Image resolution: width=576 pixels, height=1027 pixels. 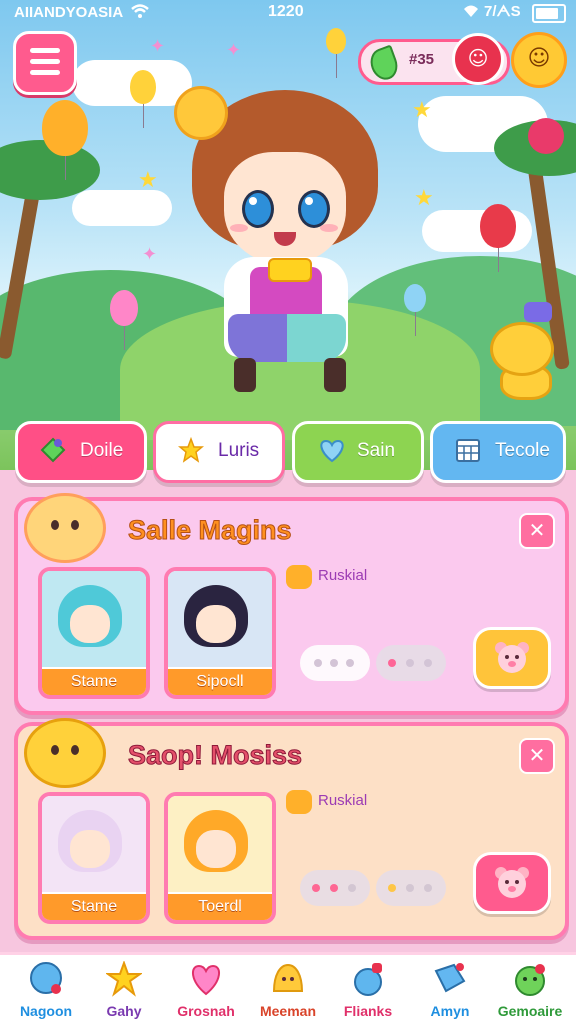 What do you see at coordinates (210, 530) in the screenshot?
I see `card-title: Salle Magins` at bounding box center [210, 530].